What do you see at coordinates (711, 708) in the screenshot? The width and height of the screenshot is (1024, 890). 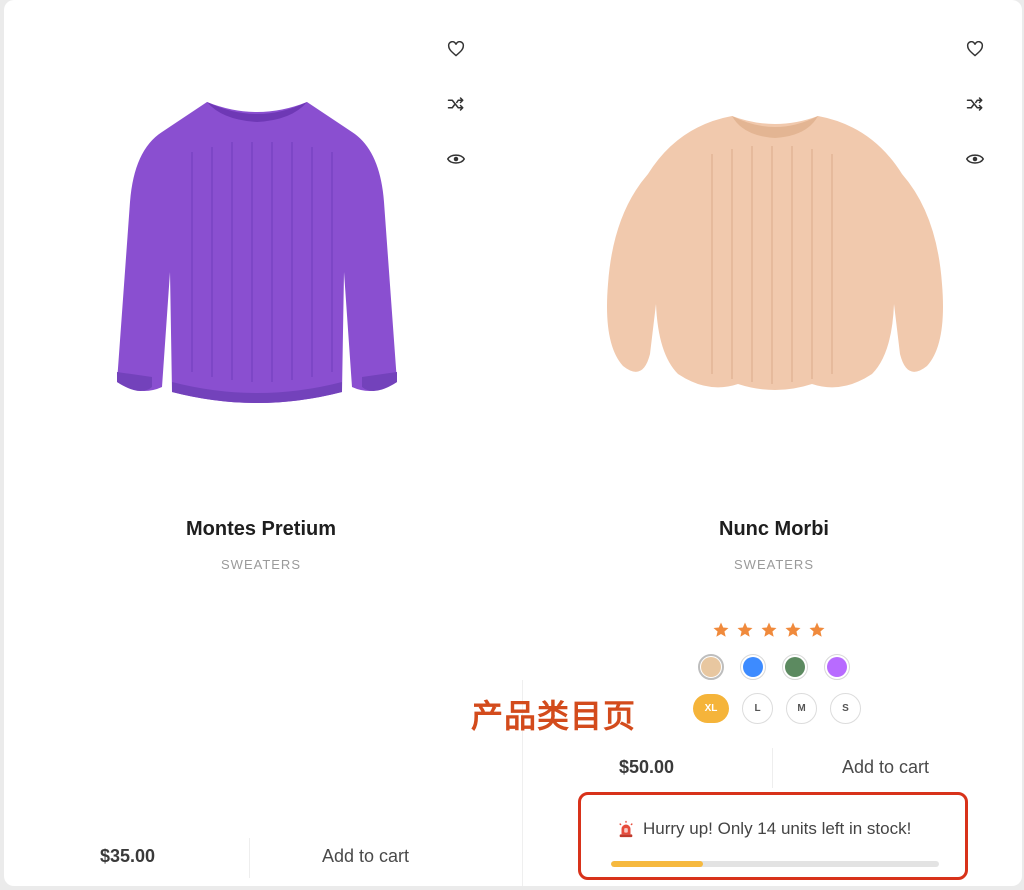 I see `size-option-xl: XL` at bounding box center [711, 708].